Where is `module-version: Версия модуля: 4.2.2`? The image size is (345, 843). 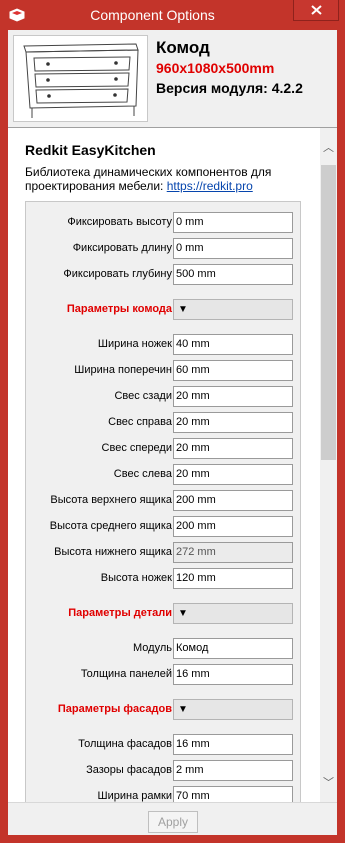 module-version: Версия модуля: 4.2.2 is located at coordinates (229, 88).